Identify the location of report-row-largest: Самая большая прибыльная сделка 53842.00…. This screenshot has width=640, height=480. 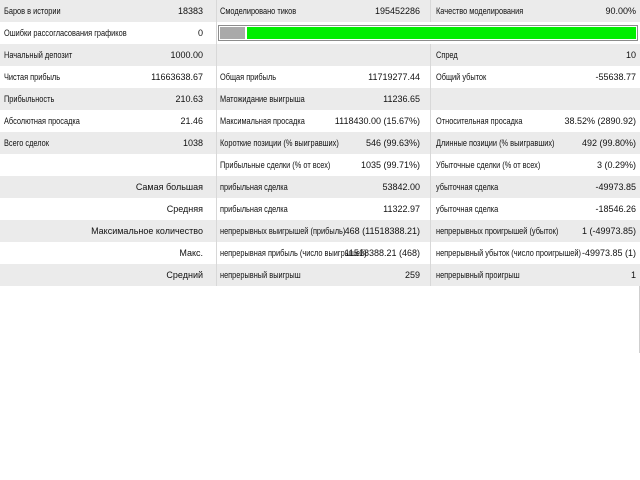
(320, 187).